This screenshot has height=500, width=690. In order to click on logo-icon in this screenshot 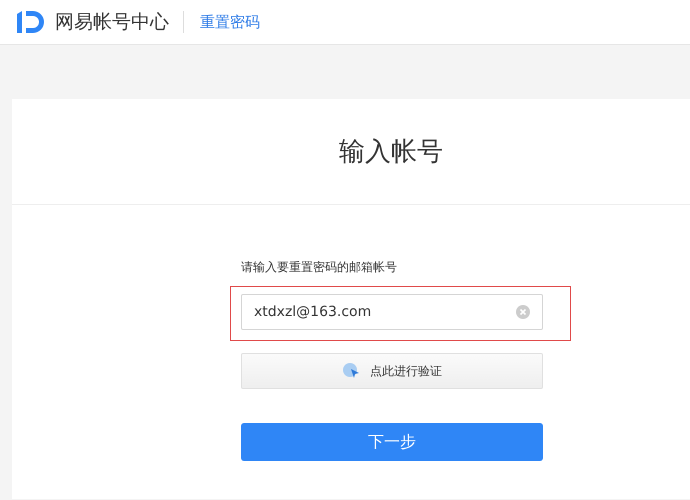, I will do `click(31, 22)`.